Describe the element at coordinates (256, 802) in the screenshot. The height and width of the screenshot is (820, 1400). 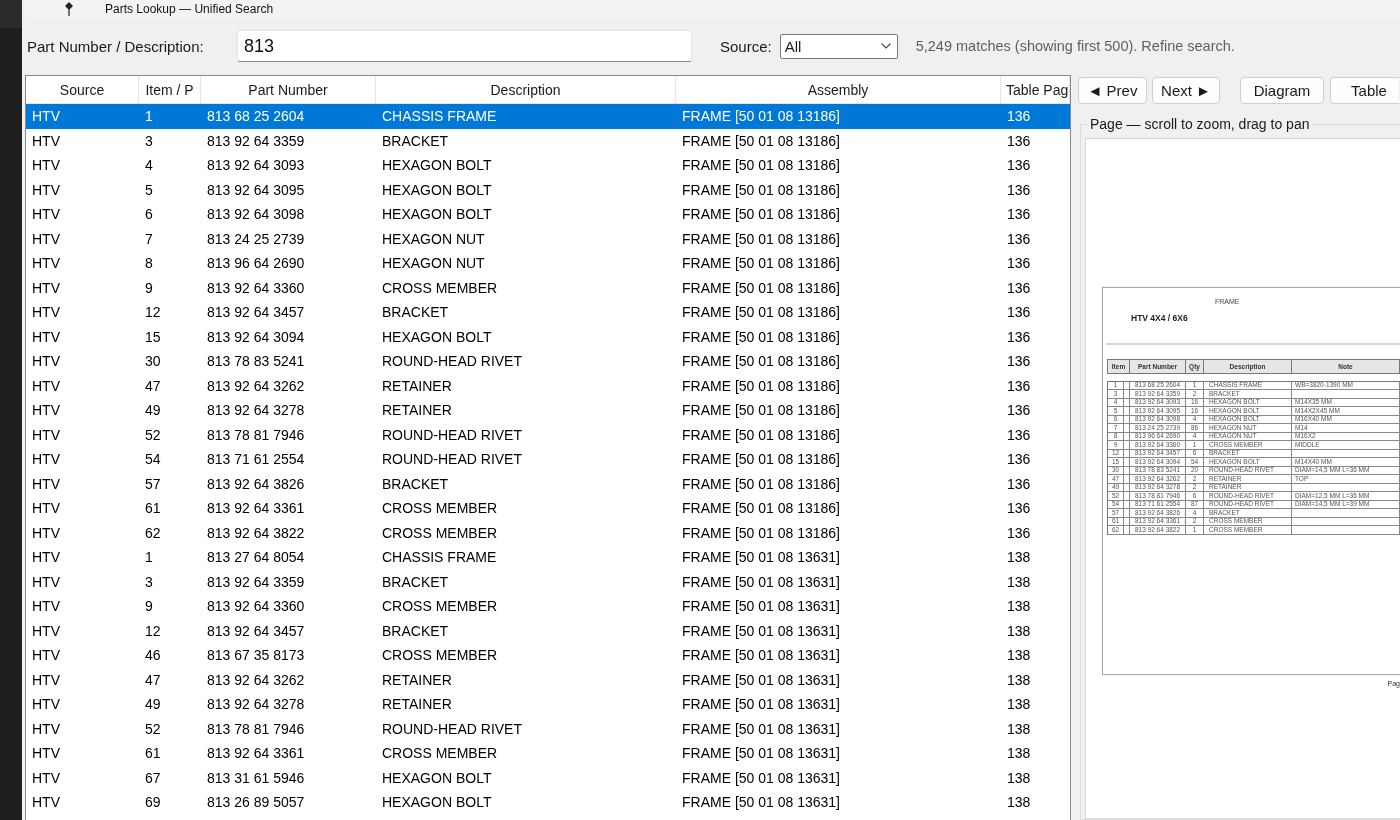
I see `table-cell-text: 813 26 89 5057` at that location.